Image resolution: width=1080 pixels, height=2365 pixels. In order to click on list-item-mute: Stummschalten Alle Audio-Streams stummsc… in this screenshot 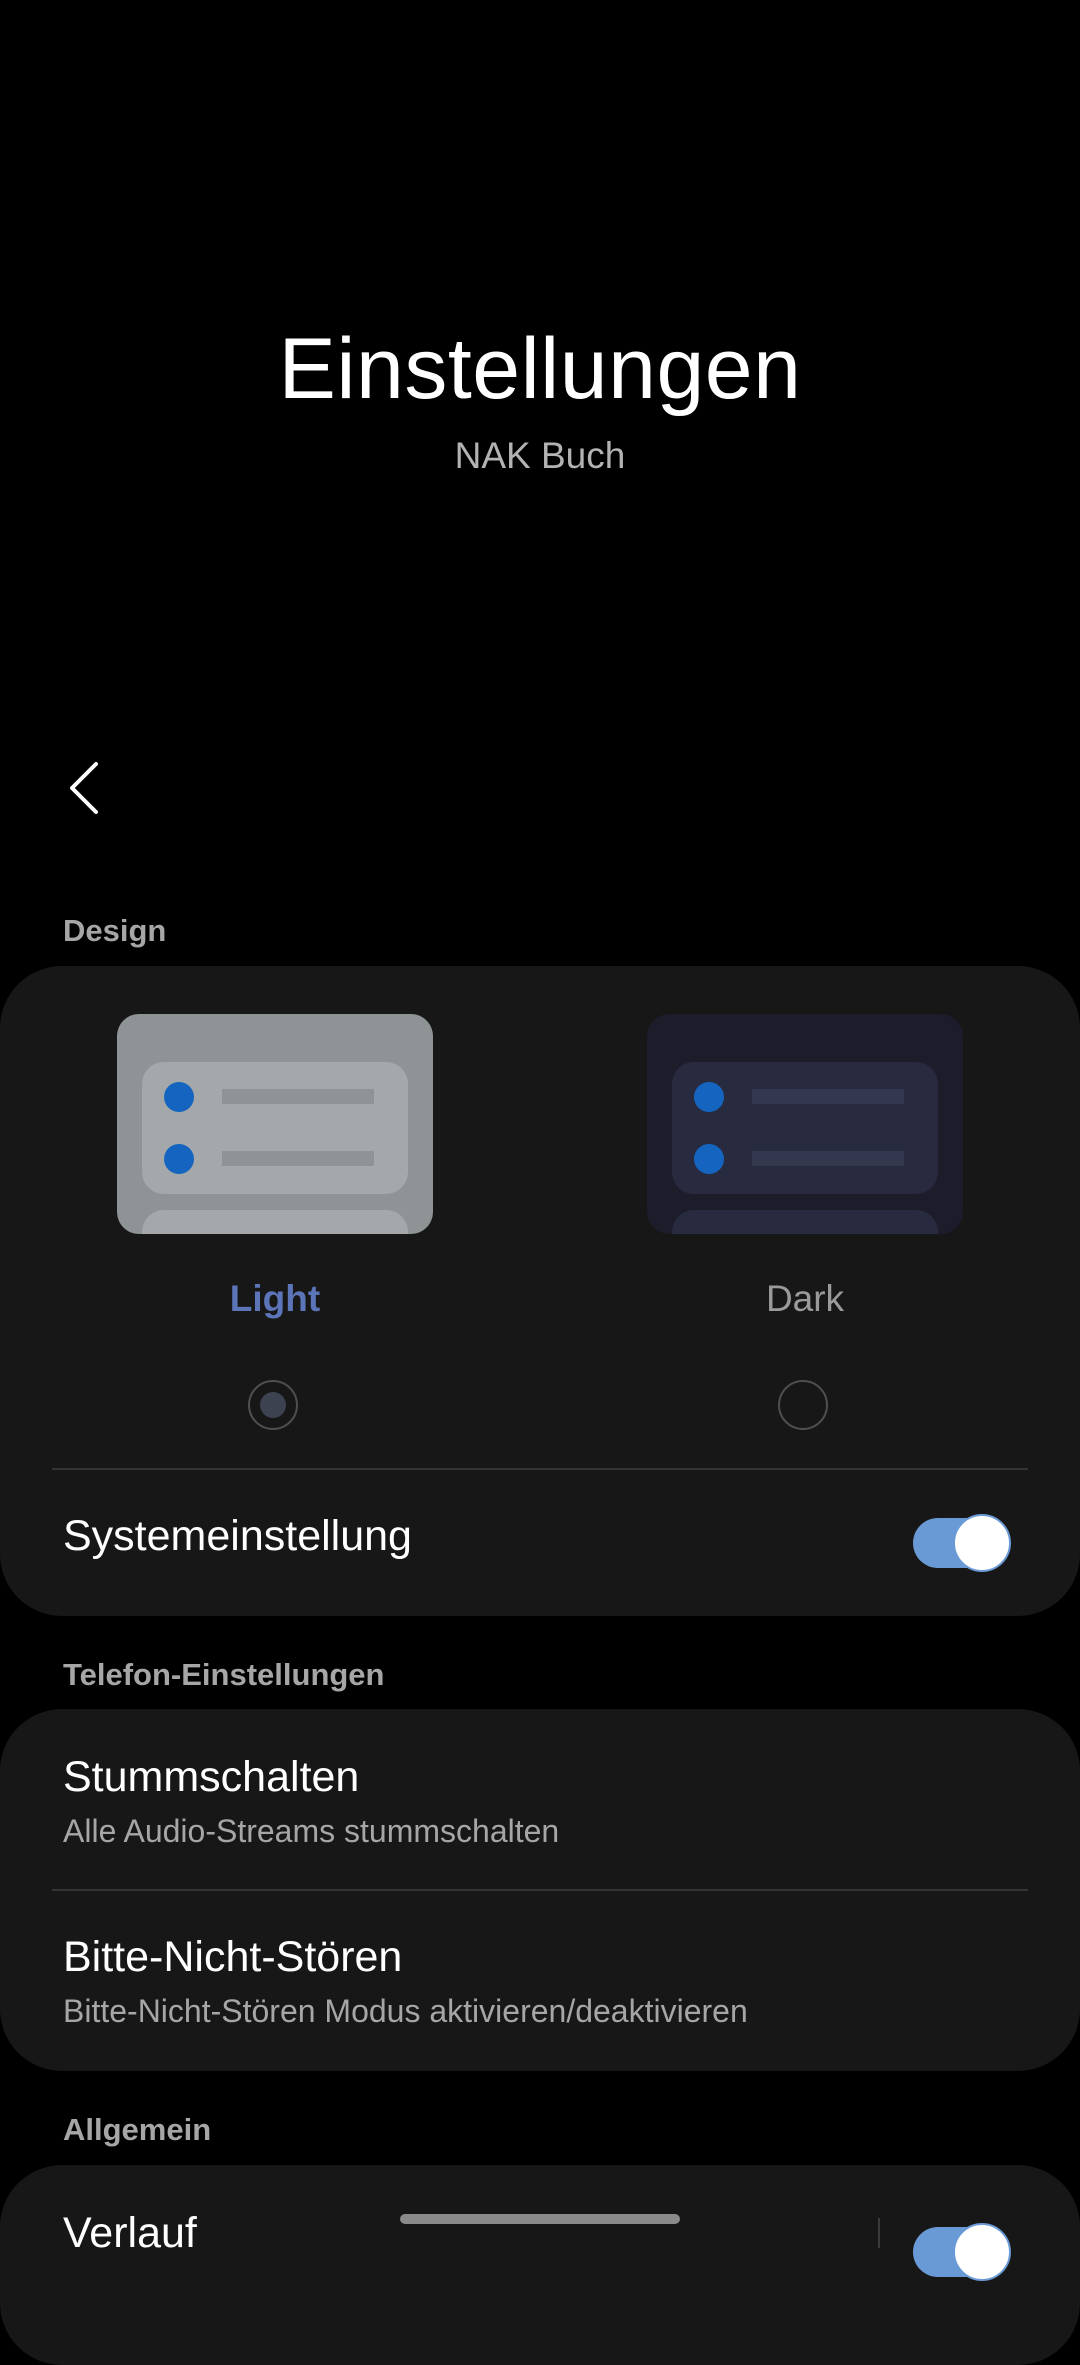, I will do `click(540, 1799)`.